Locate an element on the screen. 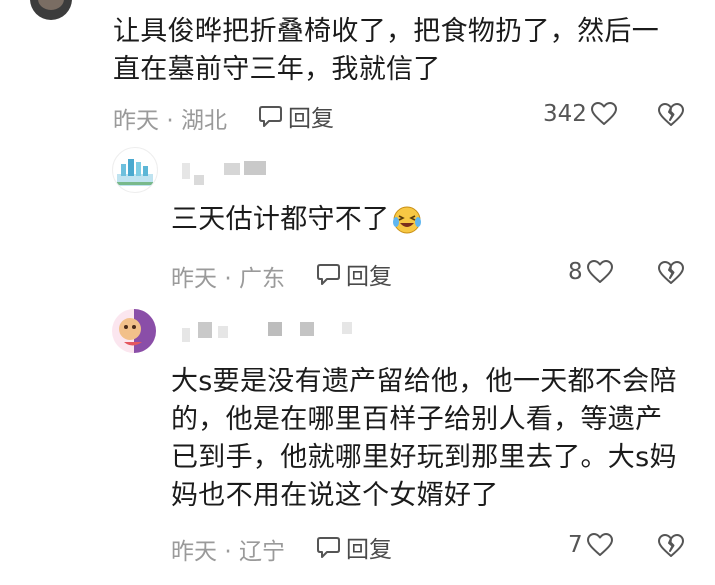 The width and height of the screenshot is (715, 585). like-count: 7 is located at coordinates (575, 545).